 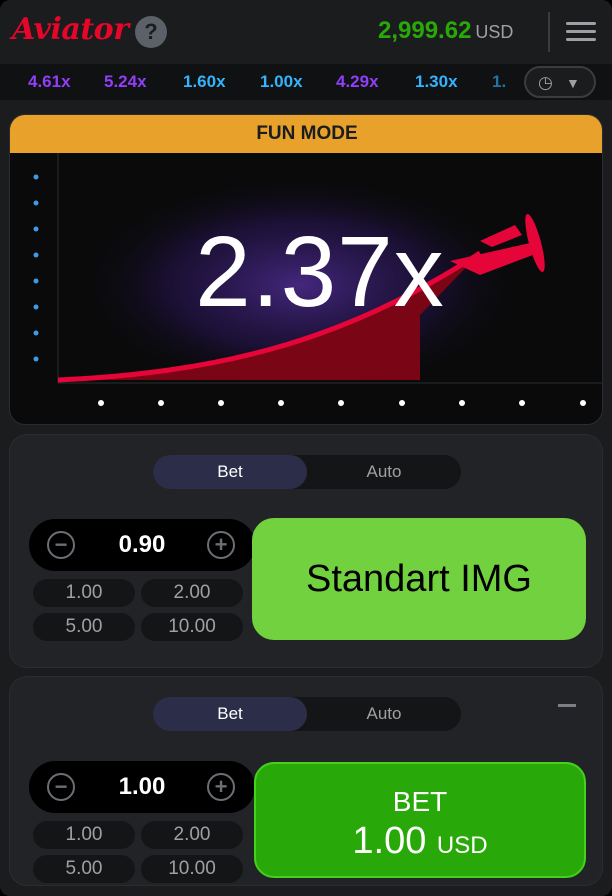 I want to click on history-item: 1., so click(x=499, y=81).